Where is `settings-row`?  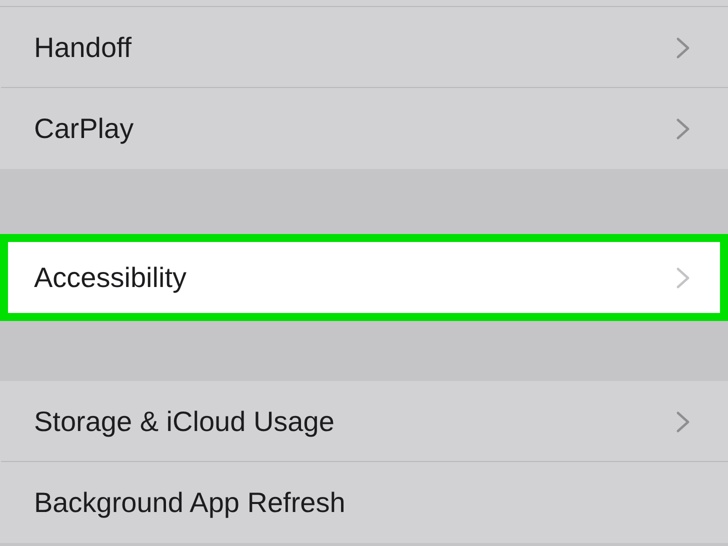
settings-row is located at coordinates (364, 3).